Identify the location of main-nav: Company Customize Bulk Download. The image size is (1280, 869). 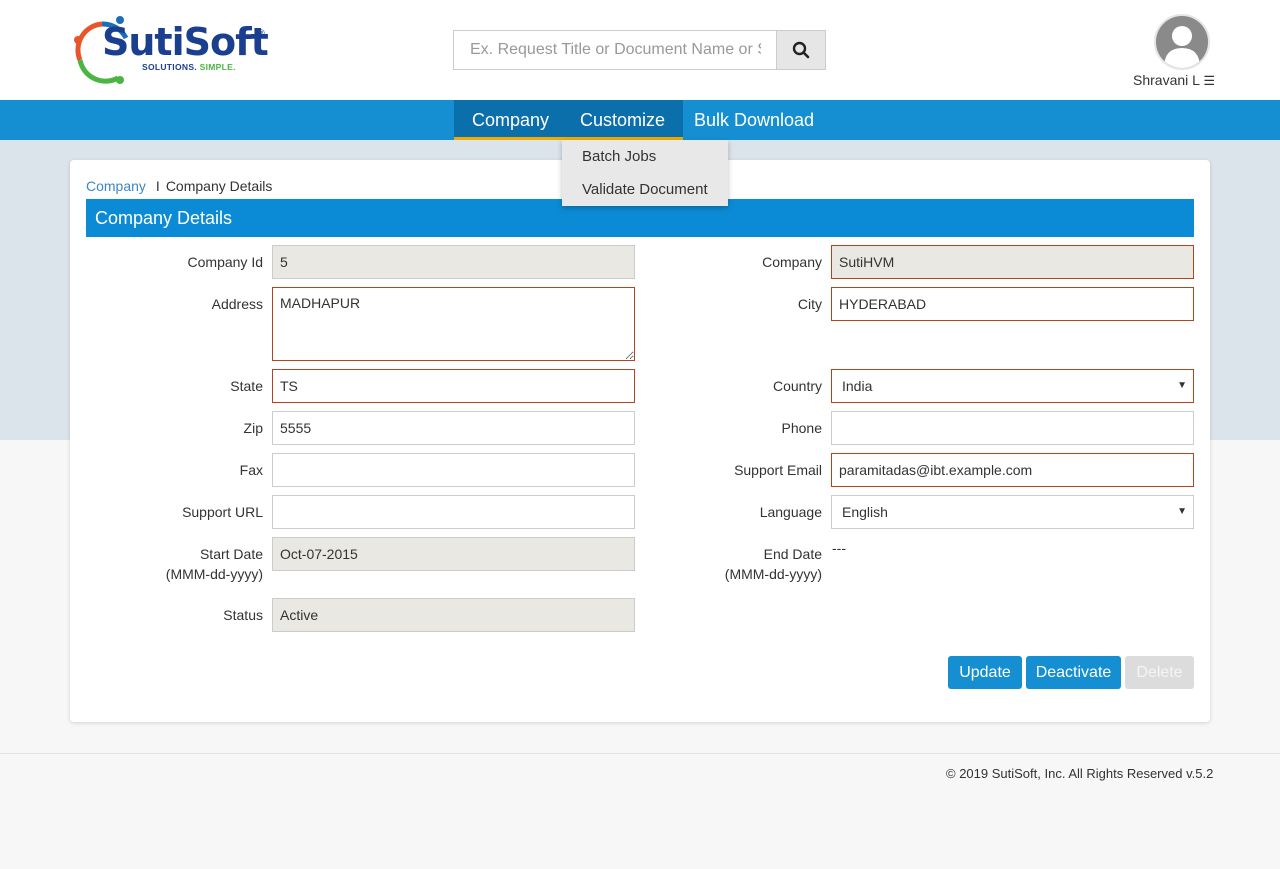
(640, 120).